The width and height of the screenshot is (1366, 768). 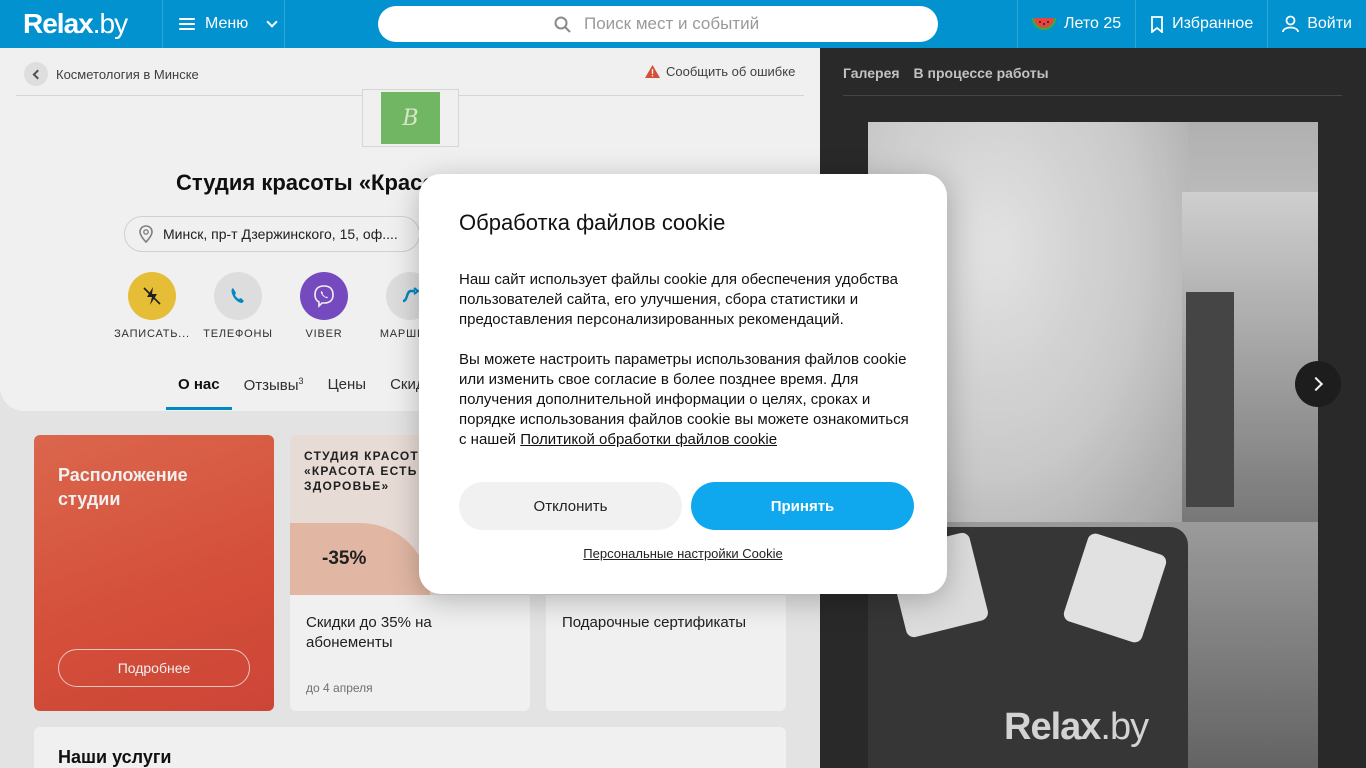 I want to click on hamburger-icon, so click(x=187, y=24).